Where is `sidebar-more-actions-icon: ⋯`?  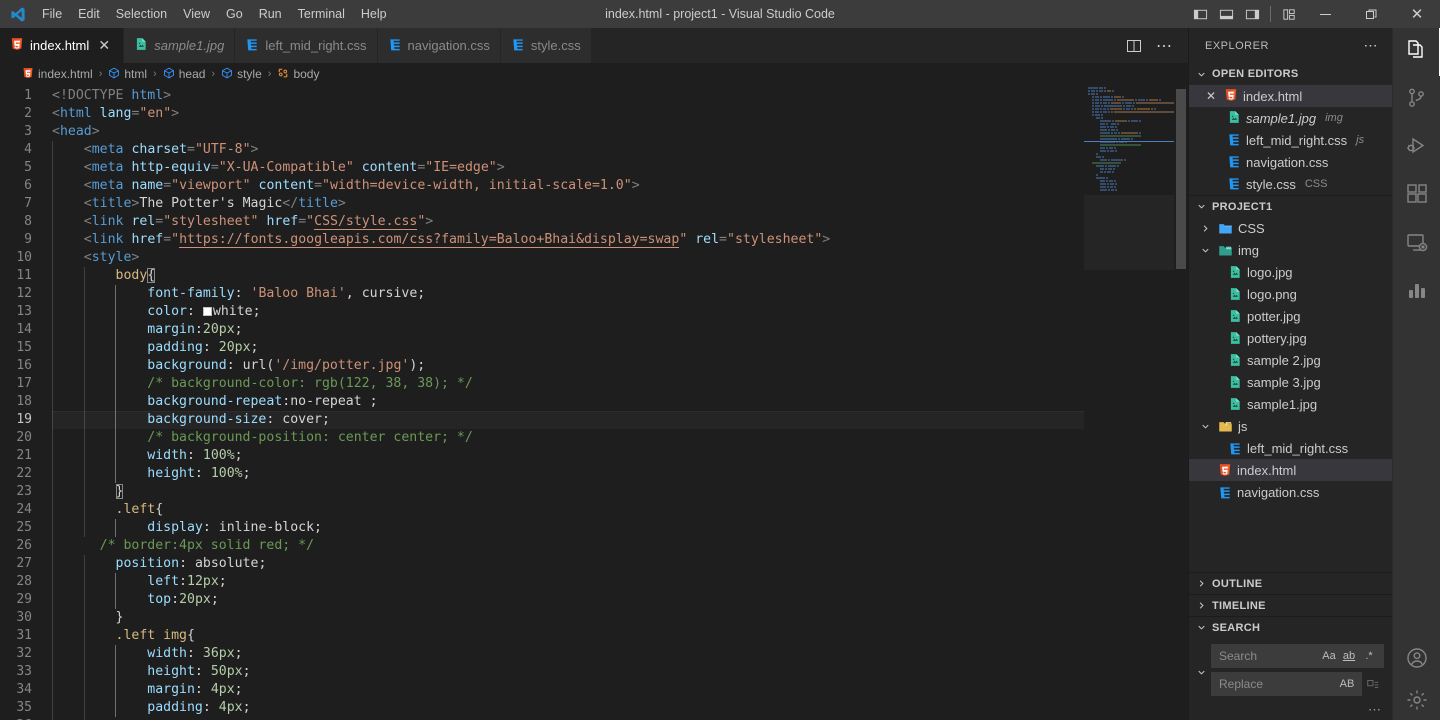 sidebar-more-actions-icon: ⋯ is located at coordinates (1371, 45).